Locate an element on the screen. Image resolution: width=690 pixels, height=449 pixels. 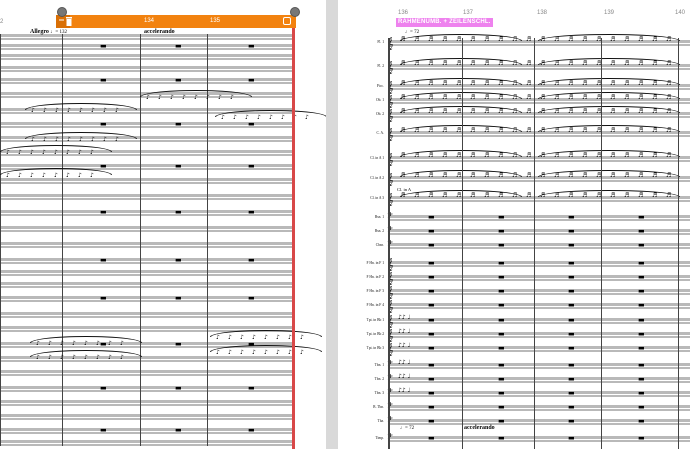
instrument-label: Ob. 1 is located at coordinates (380, 100).